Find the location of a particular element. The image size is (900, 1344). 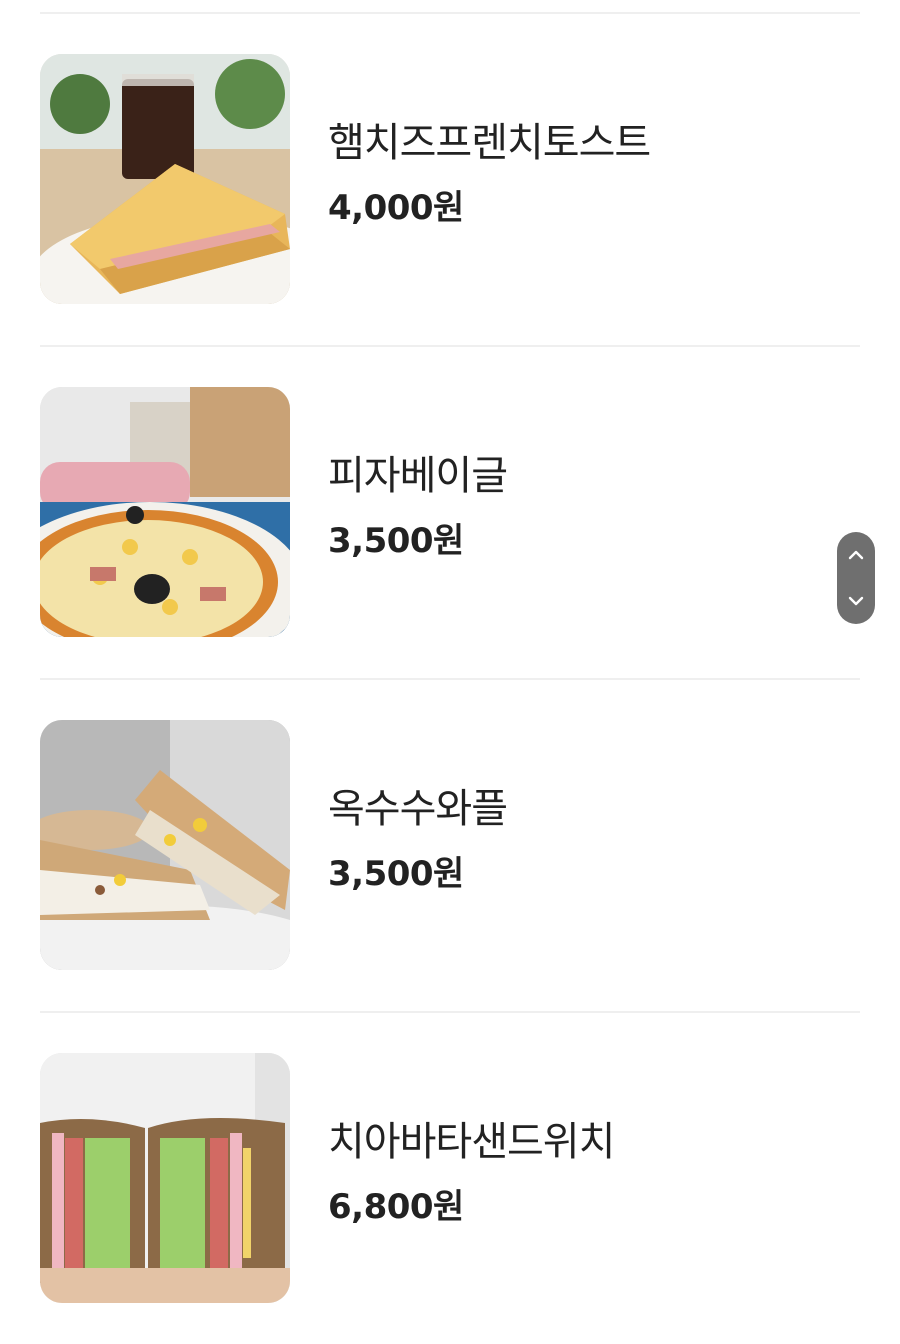

ciabatta-sandwich-image is located at coordinates (165, 1178).